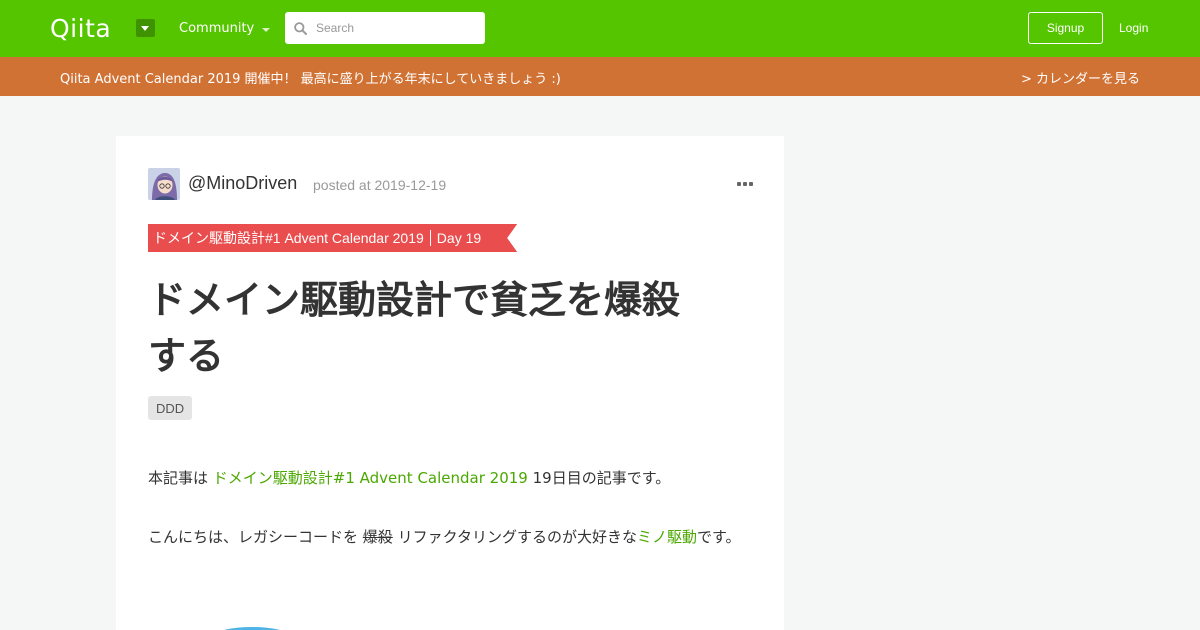  Describe the element at coordinates (145, 28) in the screenshot. I see `logo-dropdown-button` at that location.